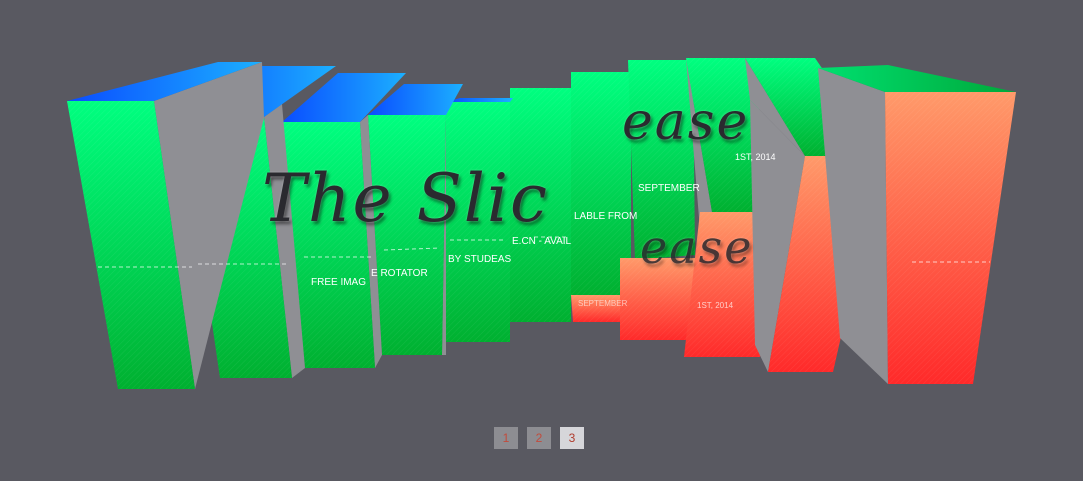 This screenshot has height=481, width=1083. I want to click on slice-11-texture, so click(950, 238).